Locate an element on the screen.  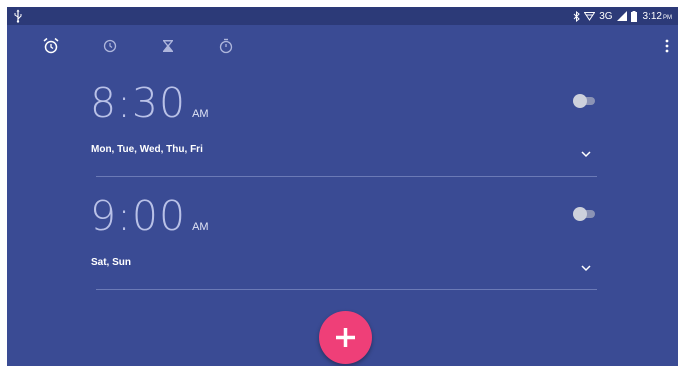
add-alarm-button is located at coordinates (345, 337).